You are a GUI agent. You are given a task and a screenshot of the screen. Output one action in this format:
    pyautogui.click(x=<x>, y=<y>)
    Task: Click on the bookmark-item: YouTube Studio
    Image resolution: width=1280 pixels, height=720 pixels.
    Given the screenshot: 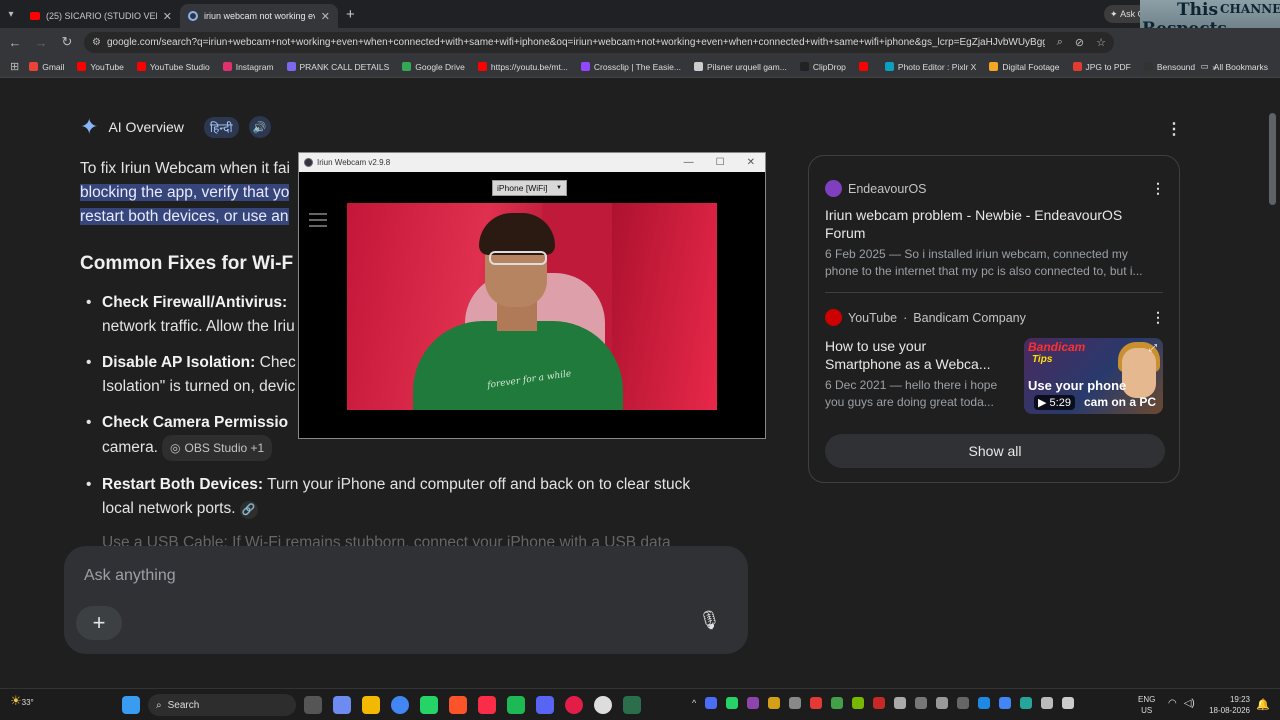 What is the action you would take?
    pyautogui.click(x=173, y=67)
    